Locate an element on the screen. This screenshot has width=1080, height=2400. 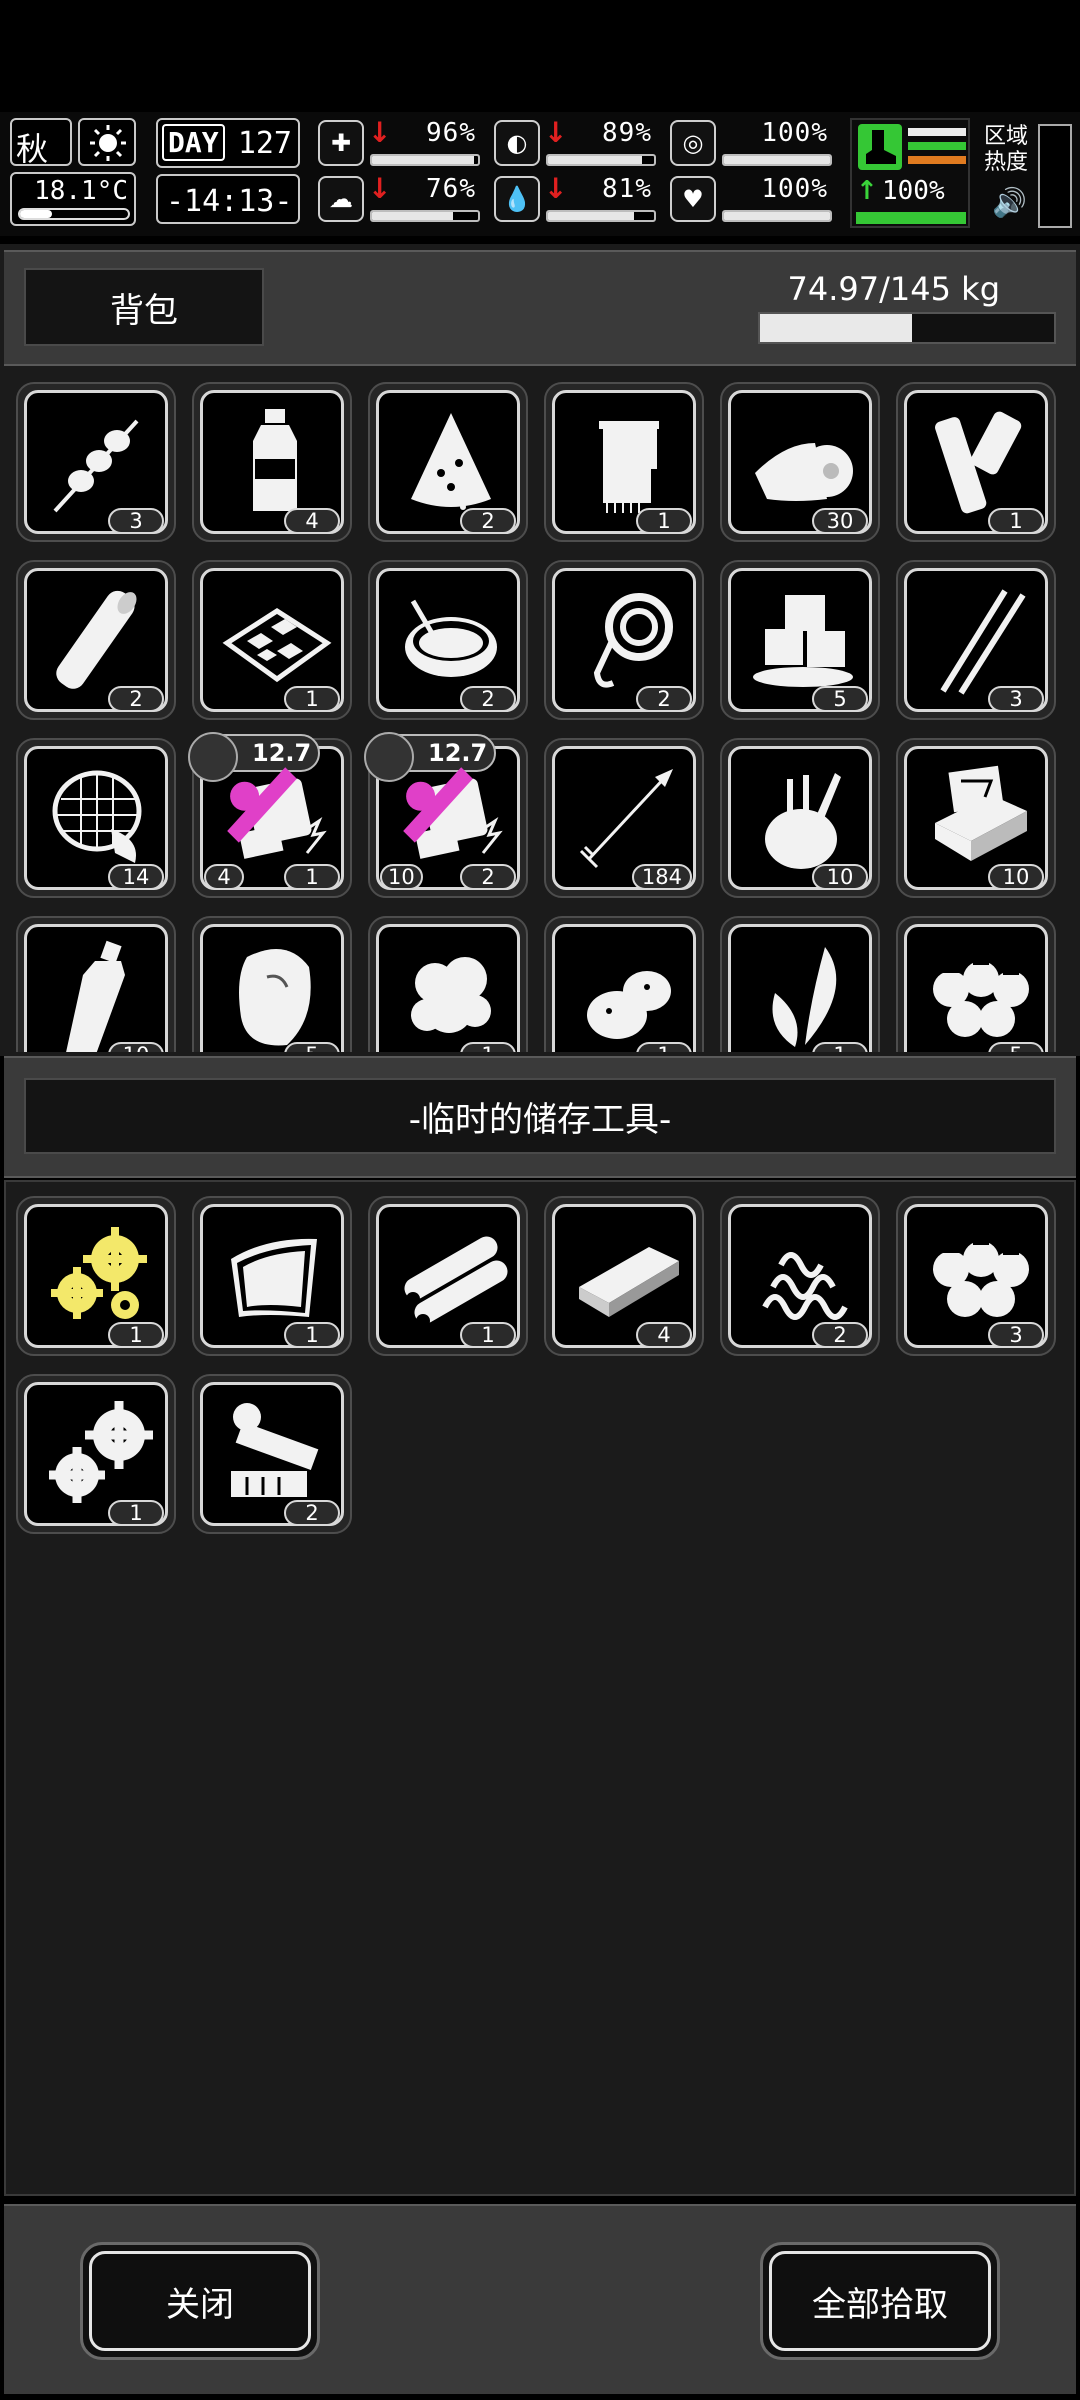
backpack-tab: 背包 is located at coordinates (144, 307).